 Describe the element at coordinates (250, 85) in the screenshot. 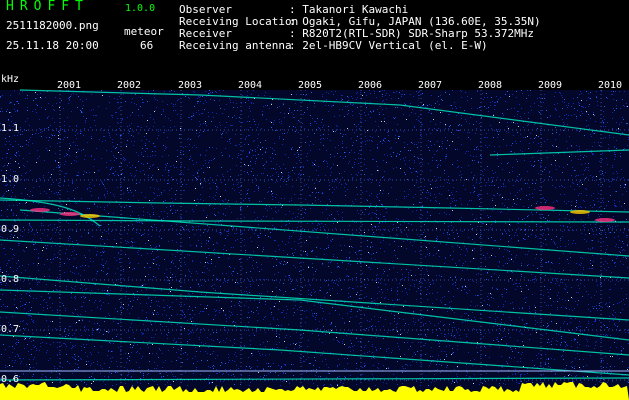

I see `x-tick-label: 2004` at that location.